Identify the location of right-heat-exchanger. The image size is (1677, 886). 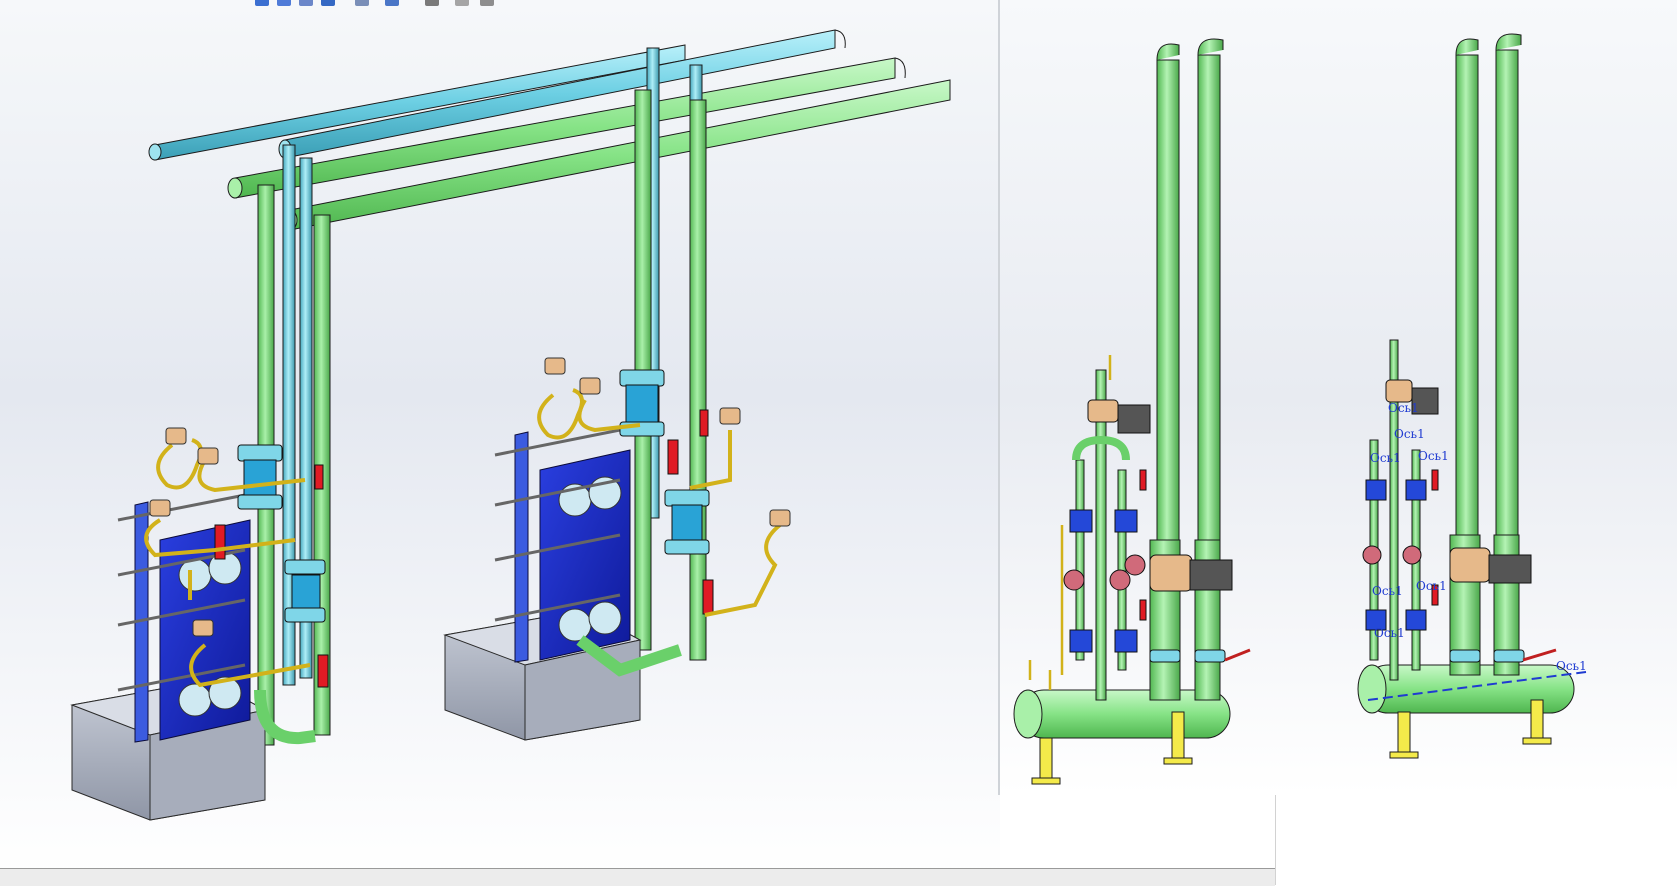
(562, 545).